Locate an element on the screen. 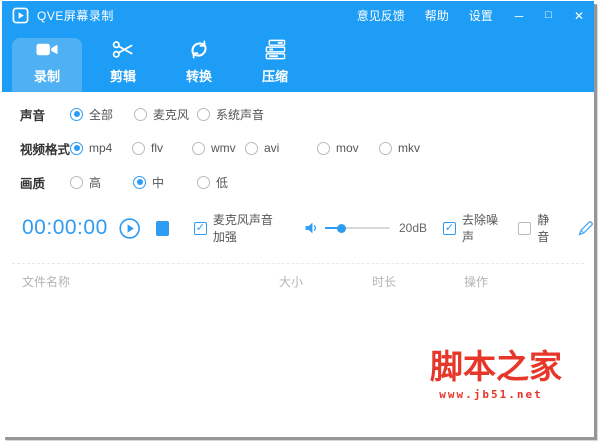 The width and height of the screenshot is (600, 441). tab-edit-label: 剪辑 is located at coordinates (122, 76).